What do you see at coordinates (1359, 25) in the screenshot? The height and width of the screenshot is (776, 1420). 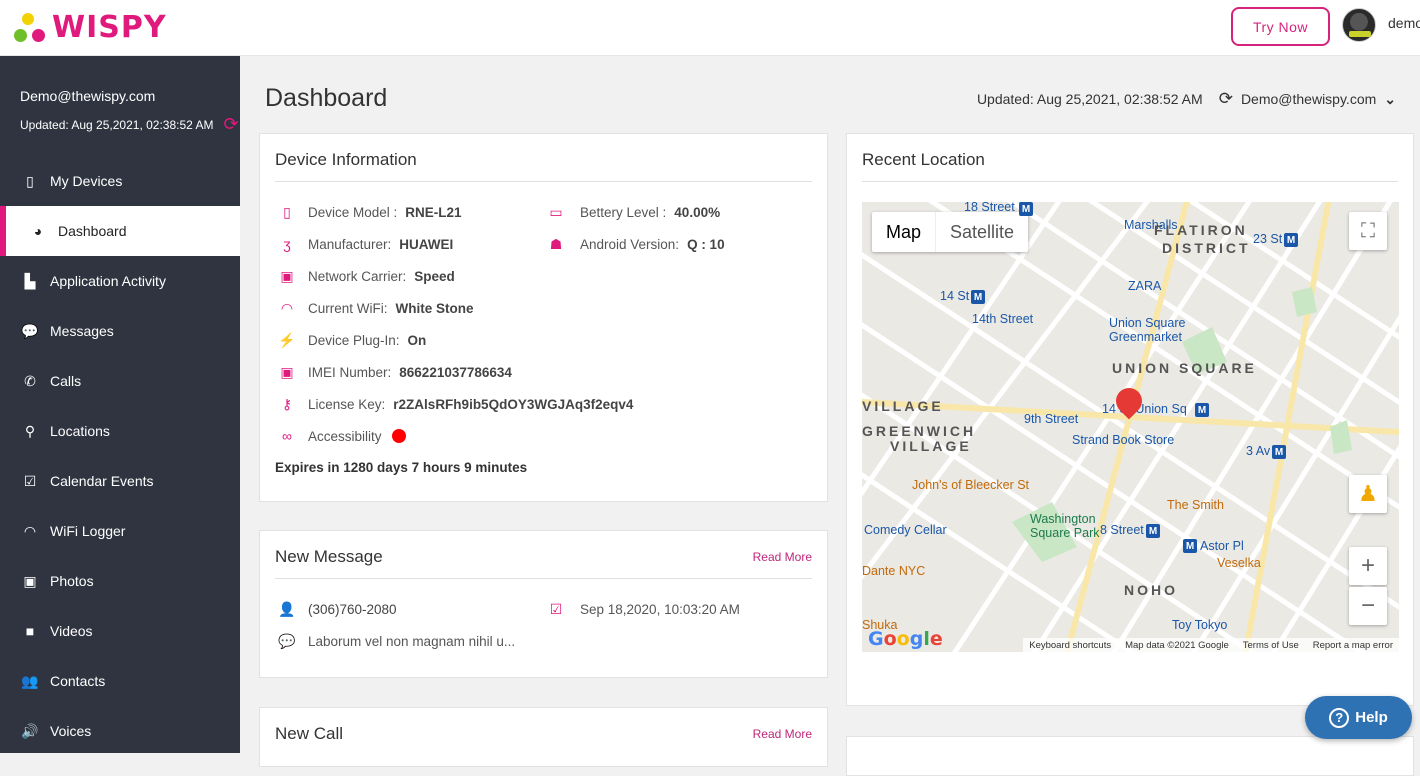 I see `avatar` at bounding box center [1359, 25].